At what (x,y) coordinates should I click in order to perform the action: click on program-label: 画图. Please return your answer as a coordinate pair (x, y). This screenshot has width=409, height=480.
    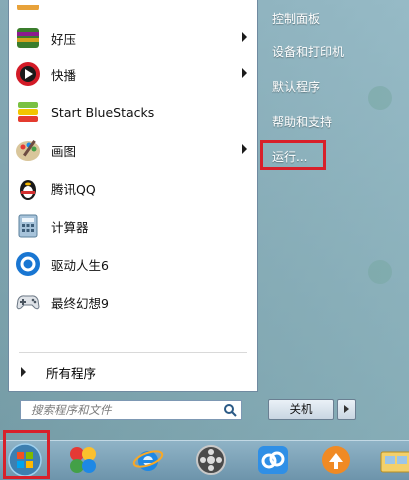
    Looking at the image, I should click on (64, 151).